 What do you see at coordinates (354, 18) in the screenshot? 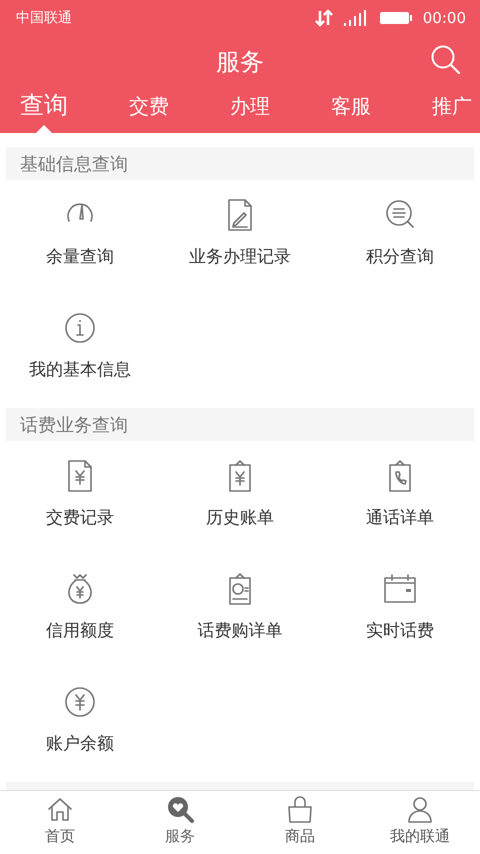
I see `signal-icon` at bounding box center [354, 18].